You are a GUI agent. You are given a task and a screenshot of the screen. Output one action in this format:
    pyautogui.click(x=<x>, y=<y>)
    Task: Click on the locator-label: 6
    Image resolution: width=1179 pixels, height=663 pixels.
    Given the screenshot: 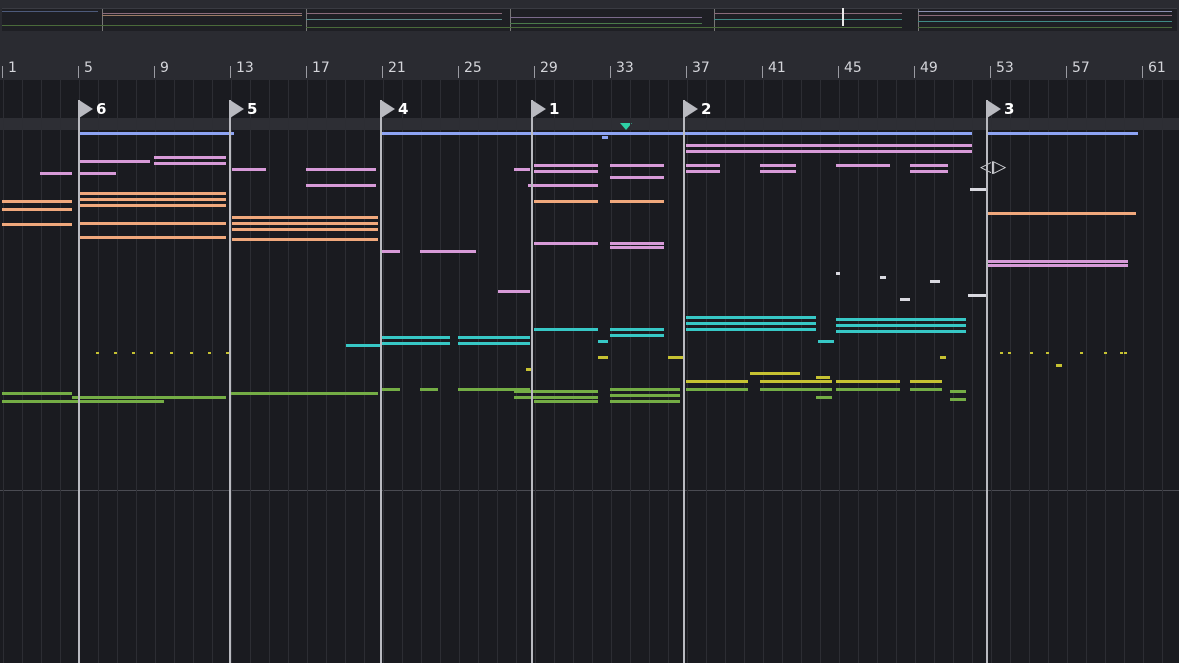 What is the action you would take?
    pyautogui.click(x=101, y=109)
    